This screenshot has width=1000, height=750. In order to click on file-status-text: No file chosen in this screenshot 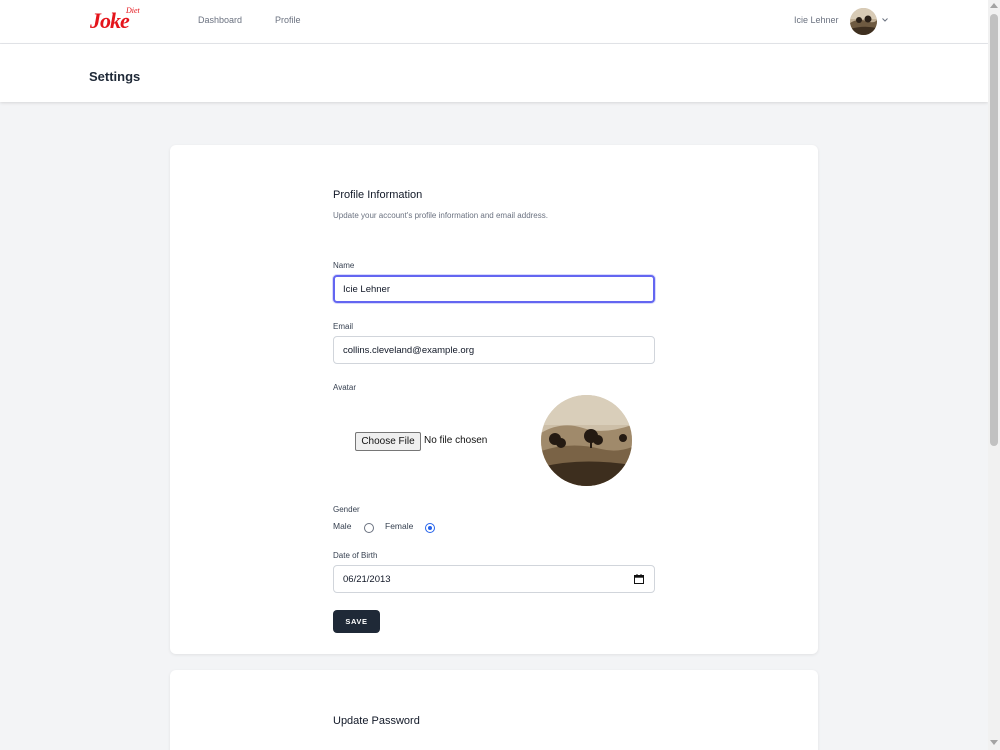, I will do `click(456, 440)`.